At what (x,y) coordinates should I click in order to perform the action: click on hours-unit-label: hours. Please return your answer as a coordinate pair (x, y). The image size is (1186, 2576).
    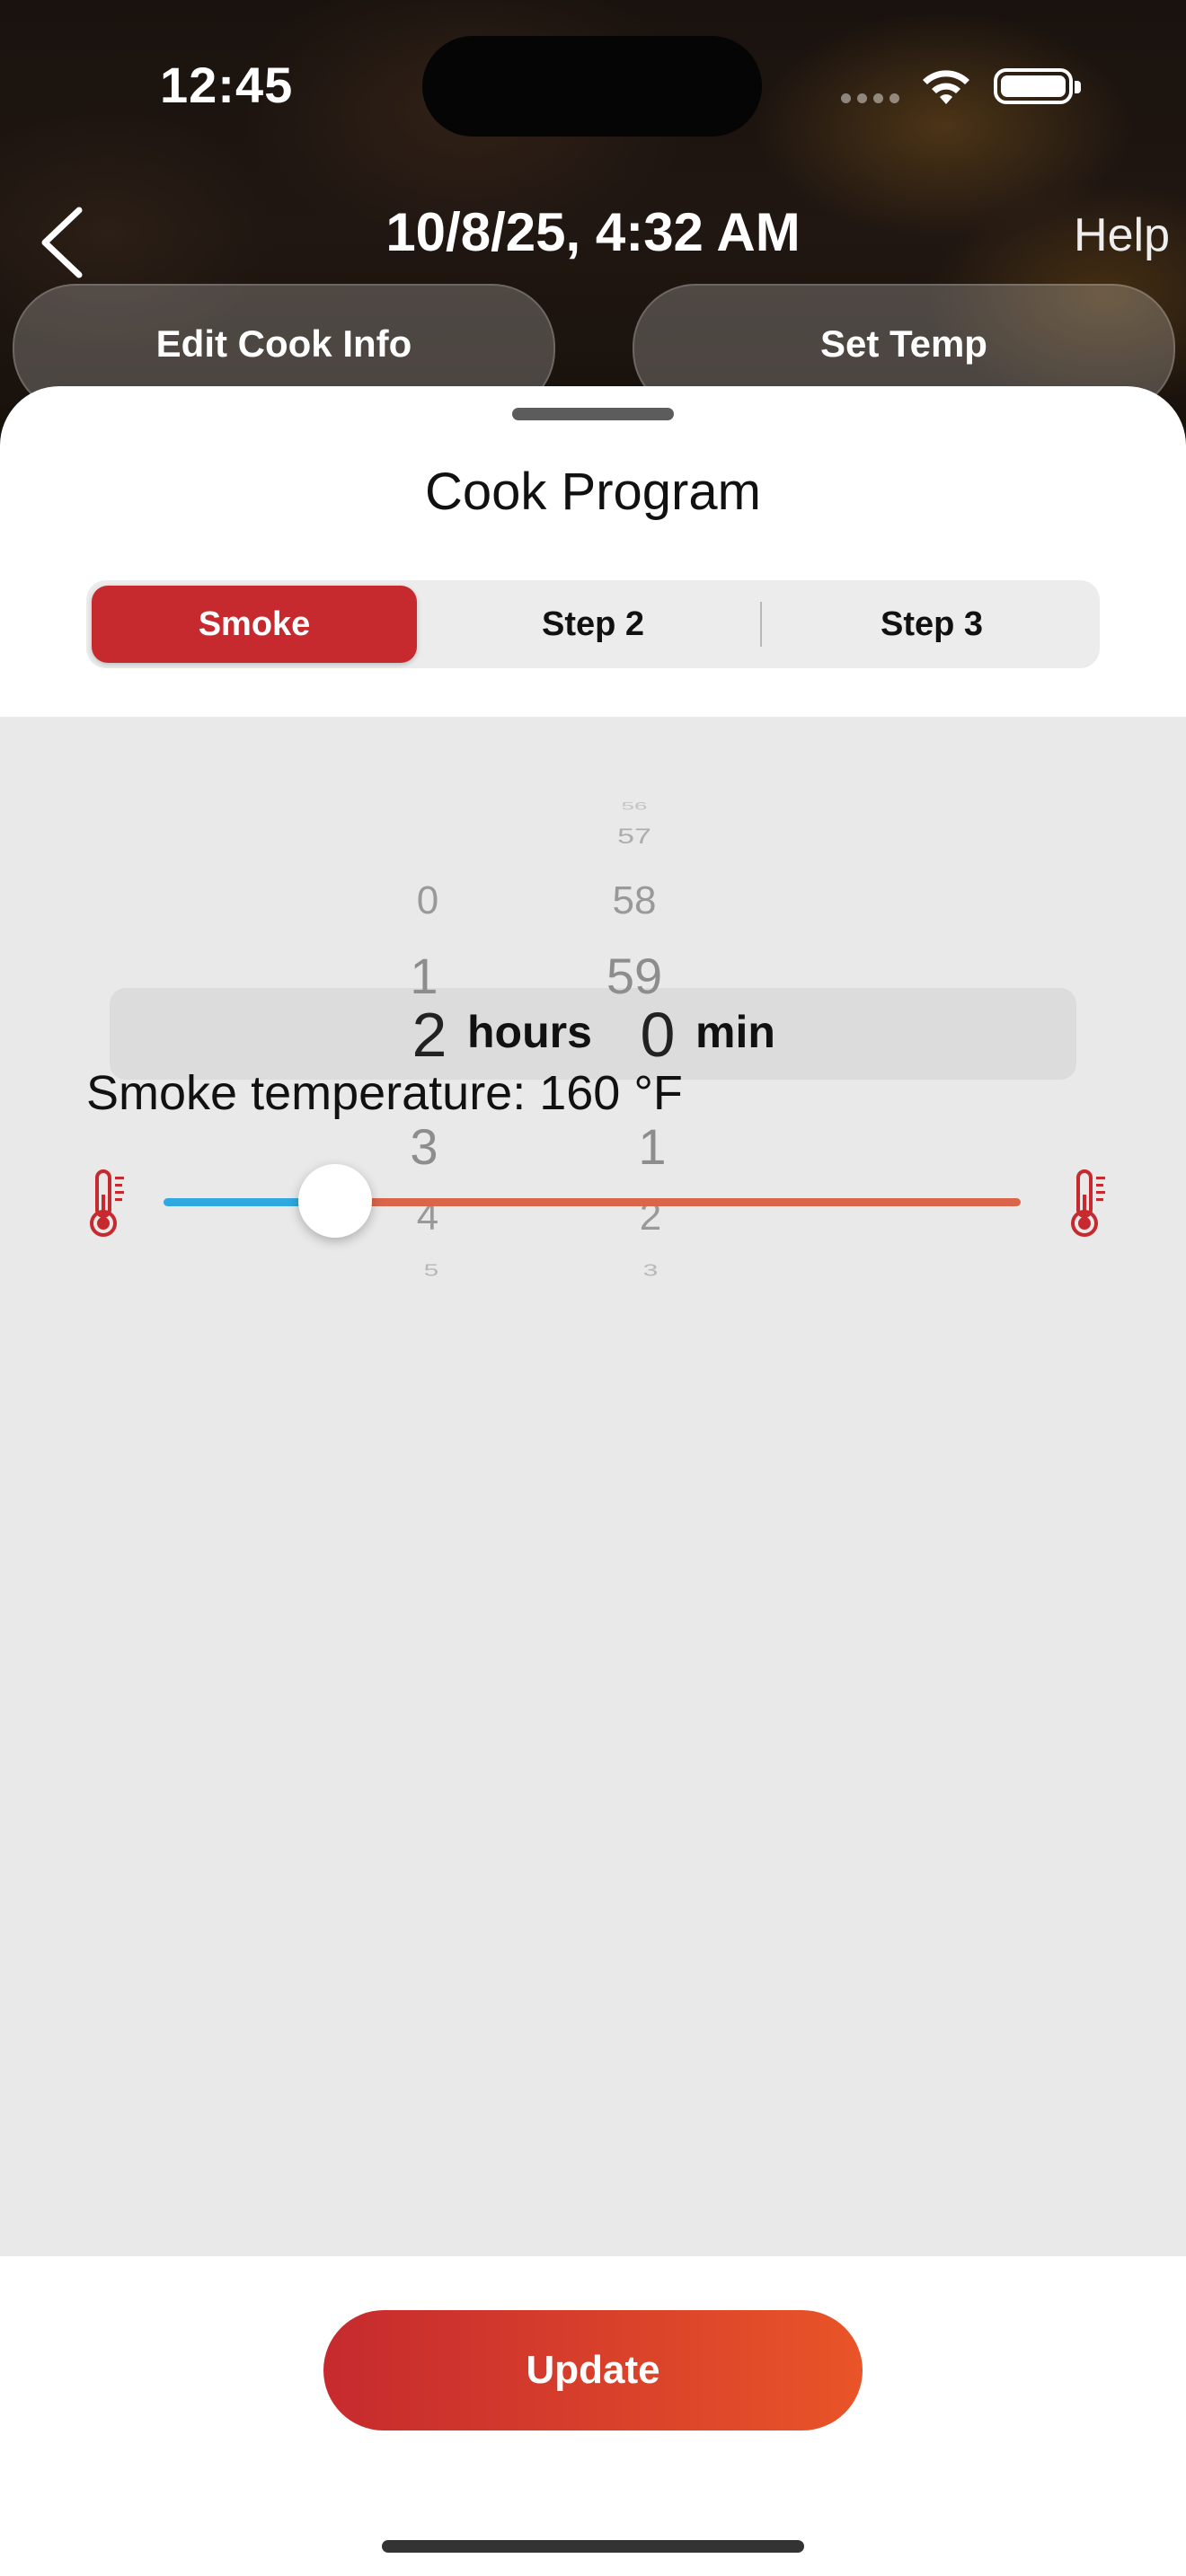
    Looking at the image, I should click on (529, 1032).